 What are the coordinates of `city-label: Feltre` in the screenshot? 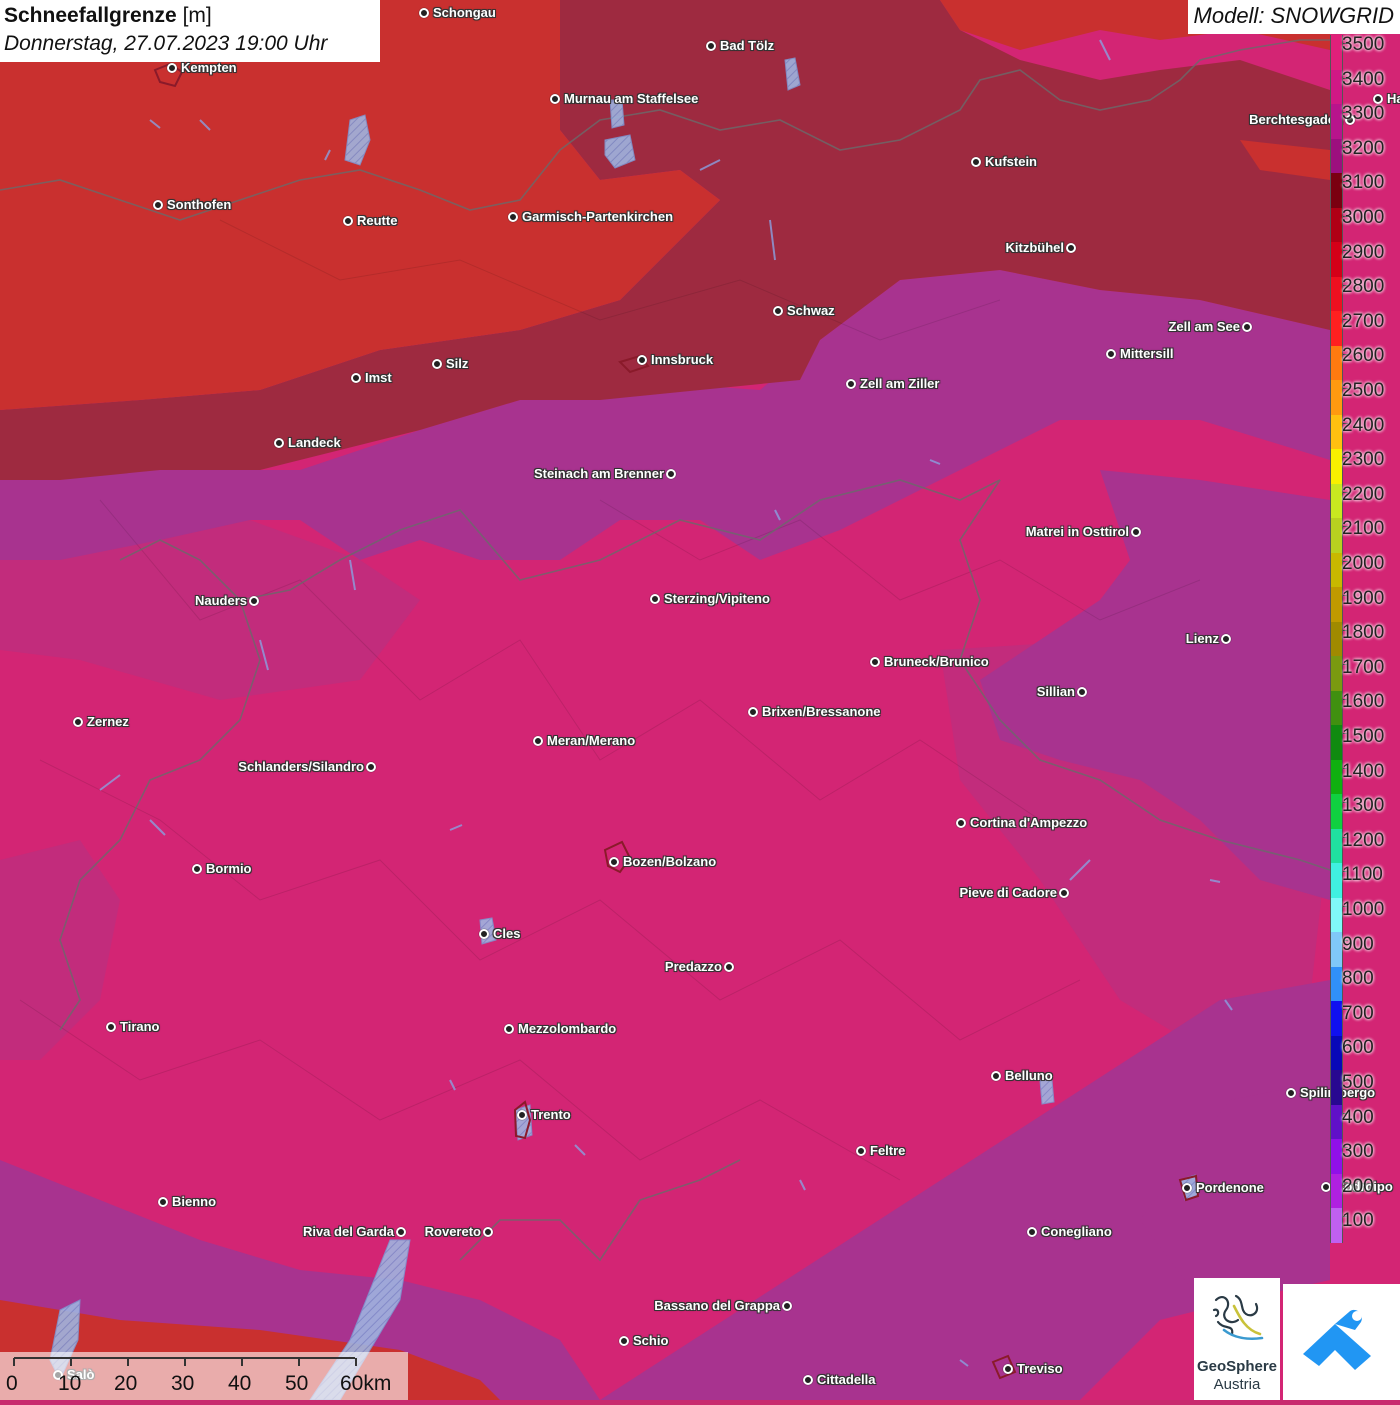 It's located at (888, 1150).